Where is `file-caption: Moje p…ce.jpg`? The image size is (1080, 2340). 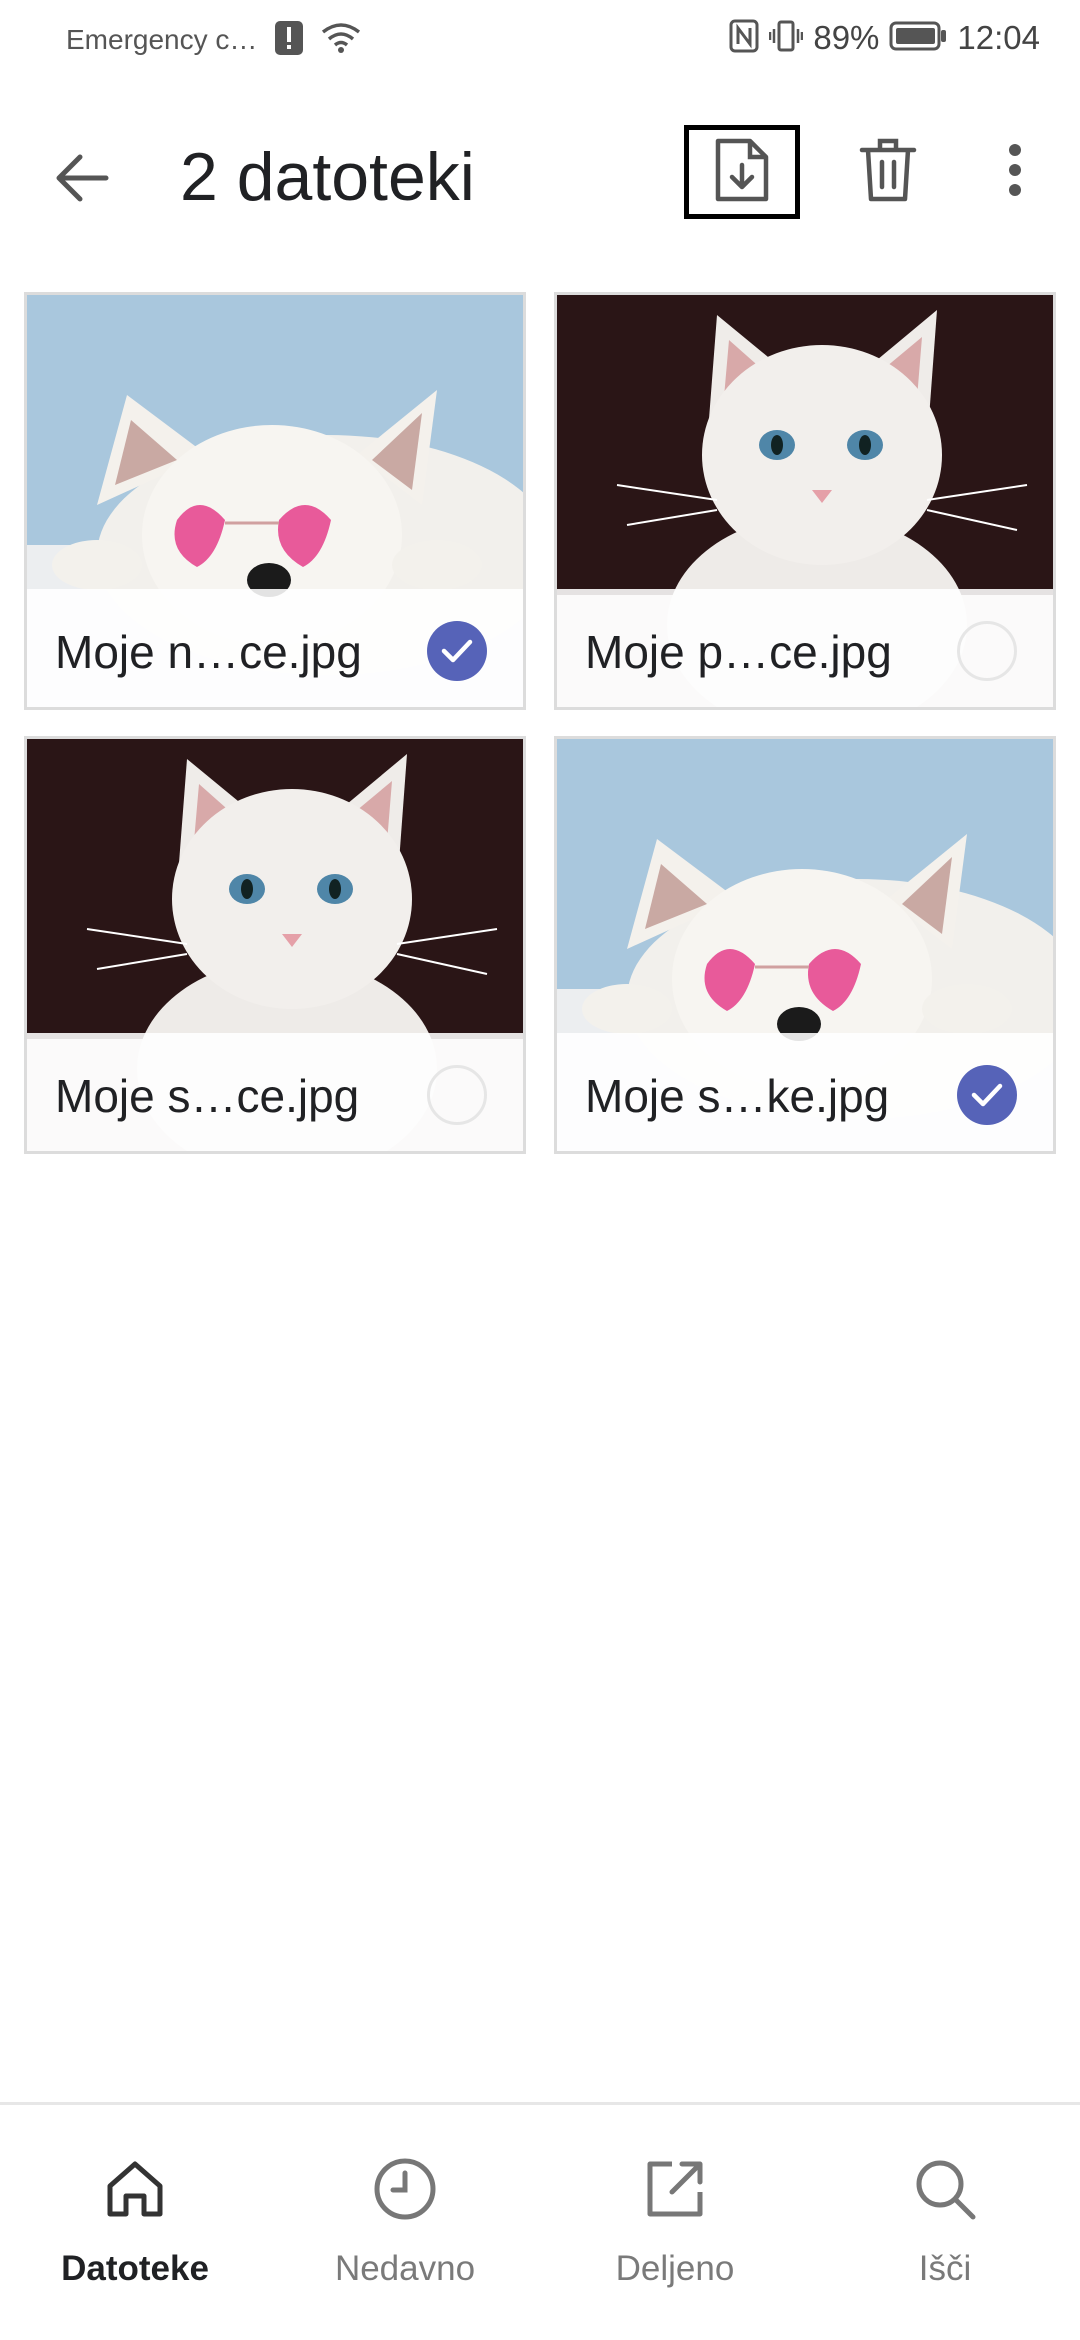
file-caption: Moje p…ce.jpg is located at coordinates (805, 648).